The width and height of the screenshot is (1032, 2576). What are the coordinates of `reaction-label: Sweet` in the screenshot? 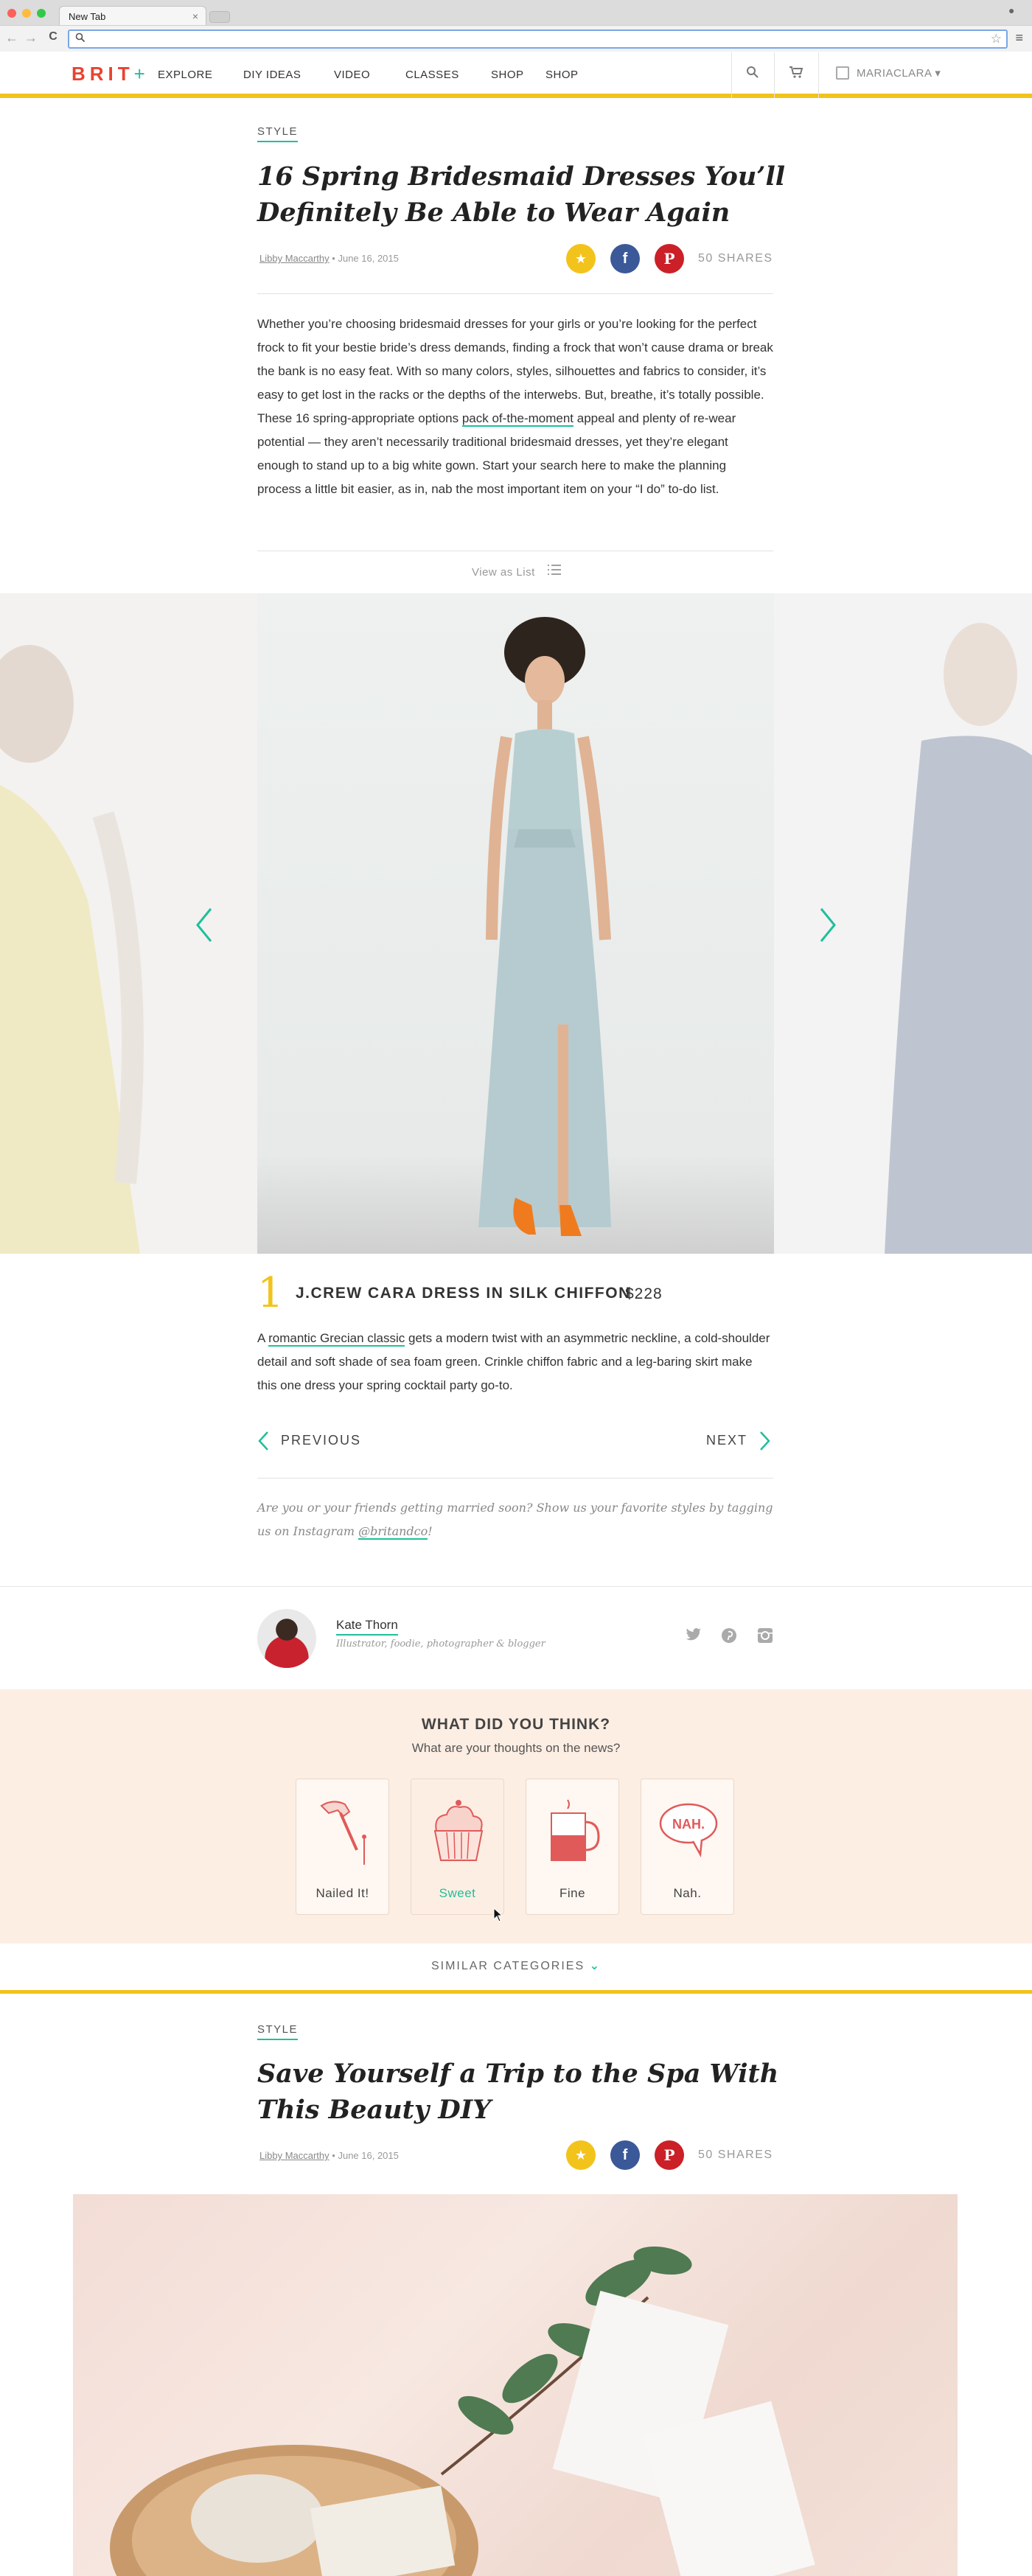 It's located at (457, 1893).